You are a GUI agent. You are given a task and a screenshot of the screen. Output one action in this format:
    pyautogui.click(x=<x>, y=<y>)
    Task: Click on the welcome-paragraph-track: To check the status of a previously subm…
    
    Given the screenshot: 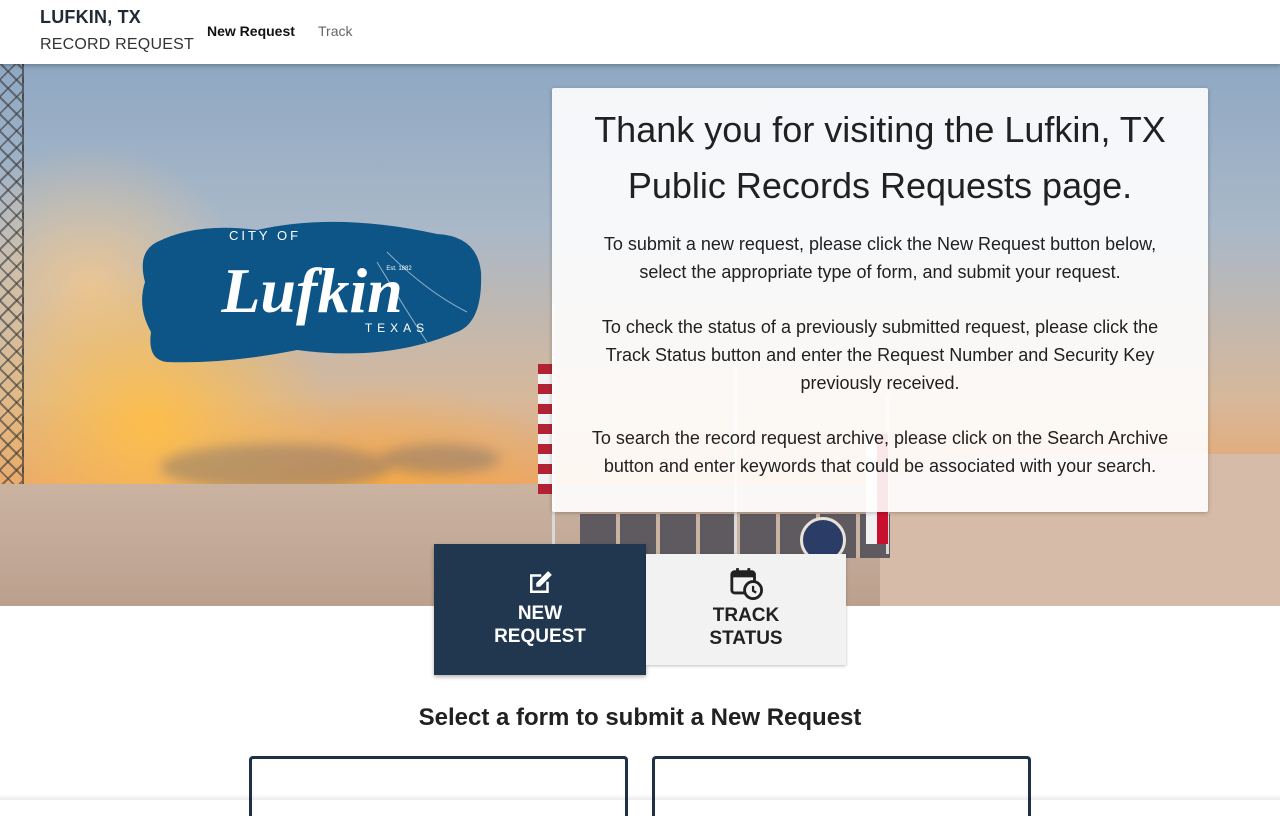 What is the action you would take?
    pyautogui.click(x=880, y=355)
    